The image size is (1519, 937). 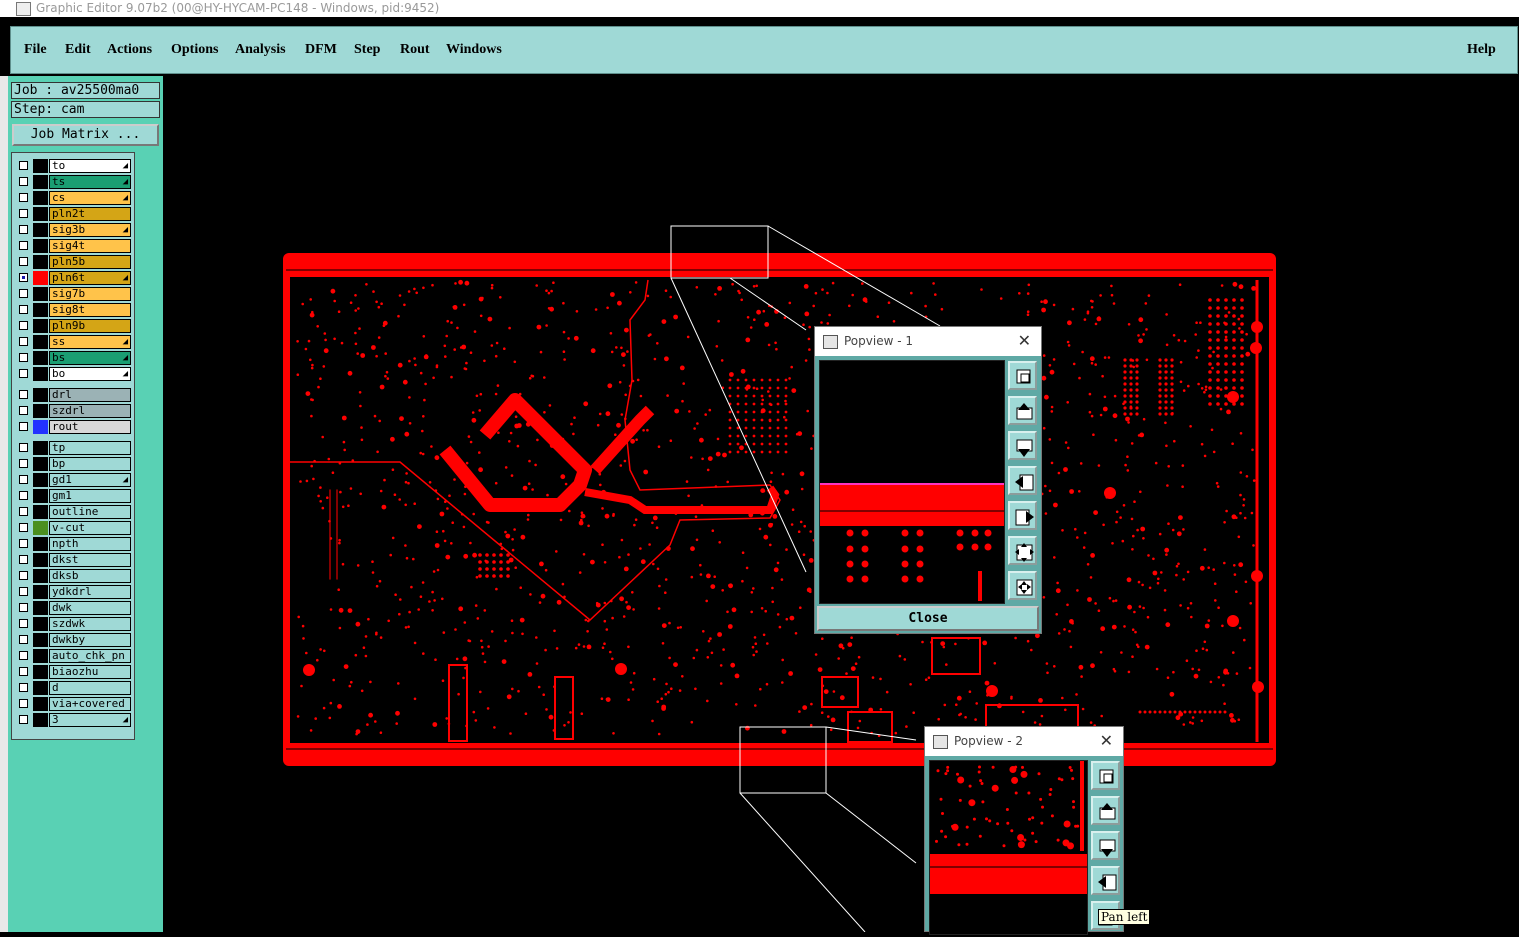 What do you see at coordinates (90, 544) in the screenshot?
I see `layer-name: npth` at bounding box center [90, 544].